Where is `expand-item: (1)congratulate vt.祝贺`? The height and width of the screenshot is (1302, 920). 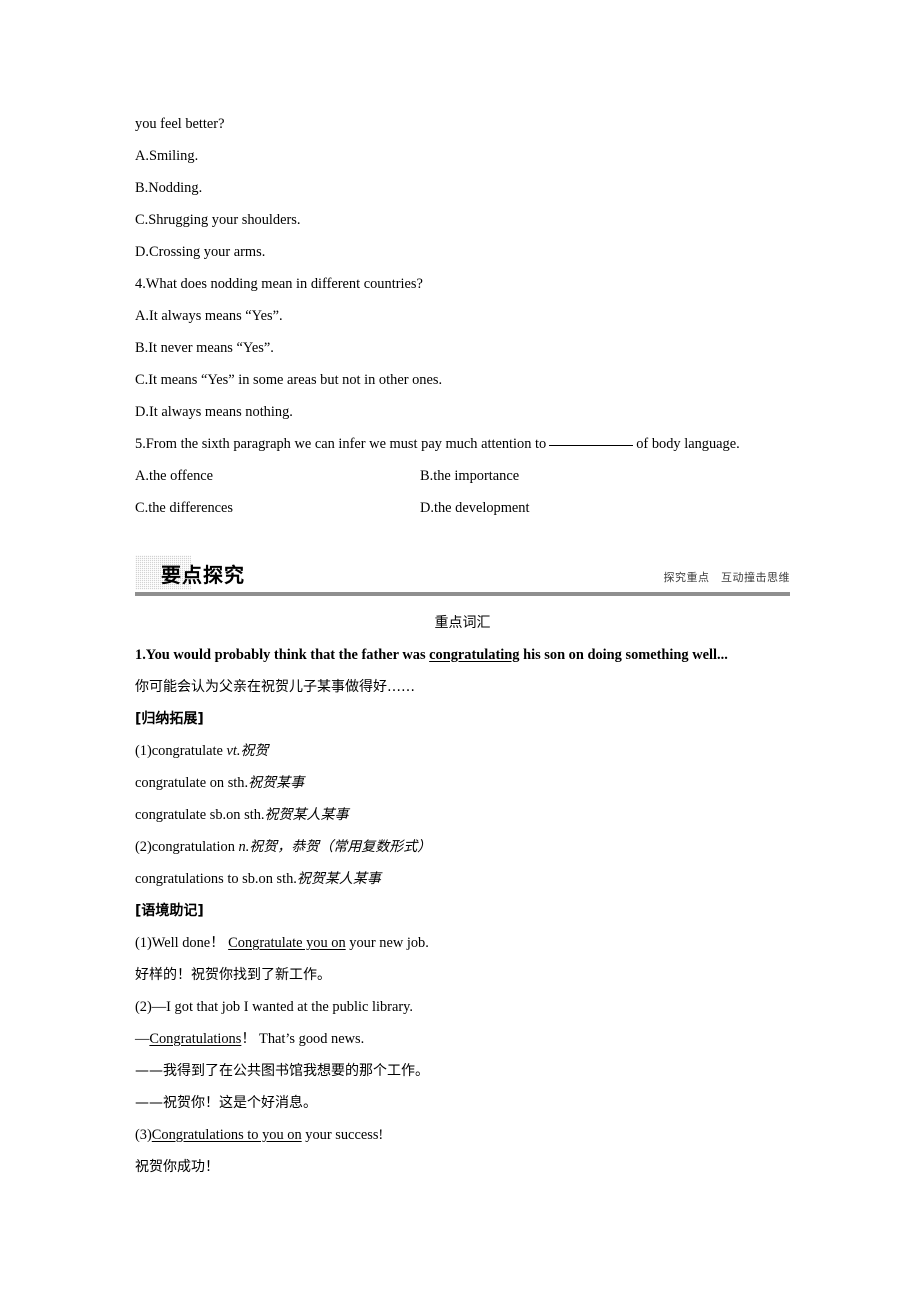 expand-item: (1)congratulate vt.祝贺 is located at coordinates (462, 751).